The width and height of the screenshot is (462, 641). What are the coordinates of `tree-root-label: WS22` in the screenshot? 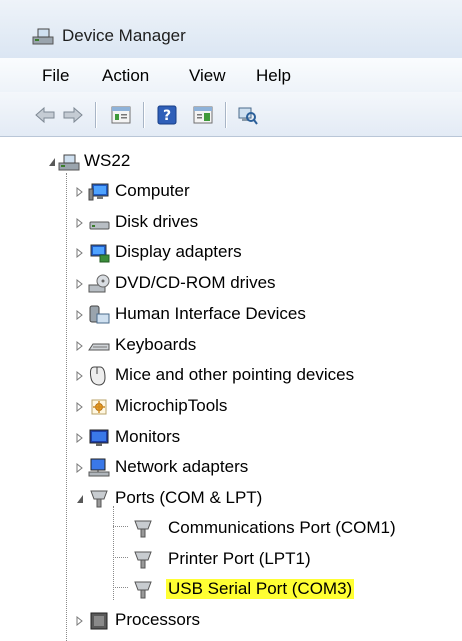 It's located at (107, 160).